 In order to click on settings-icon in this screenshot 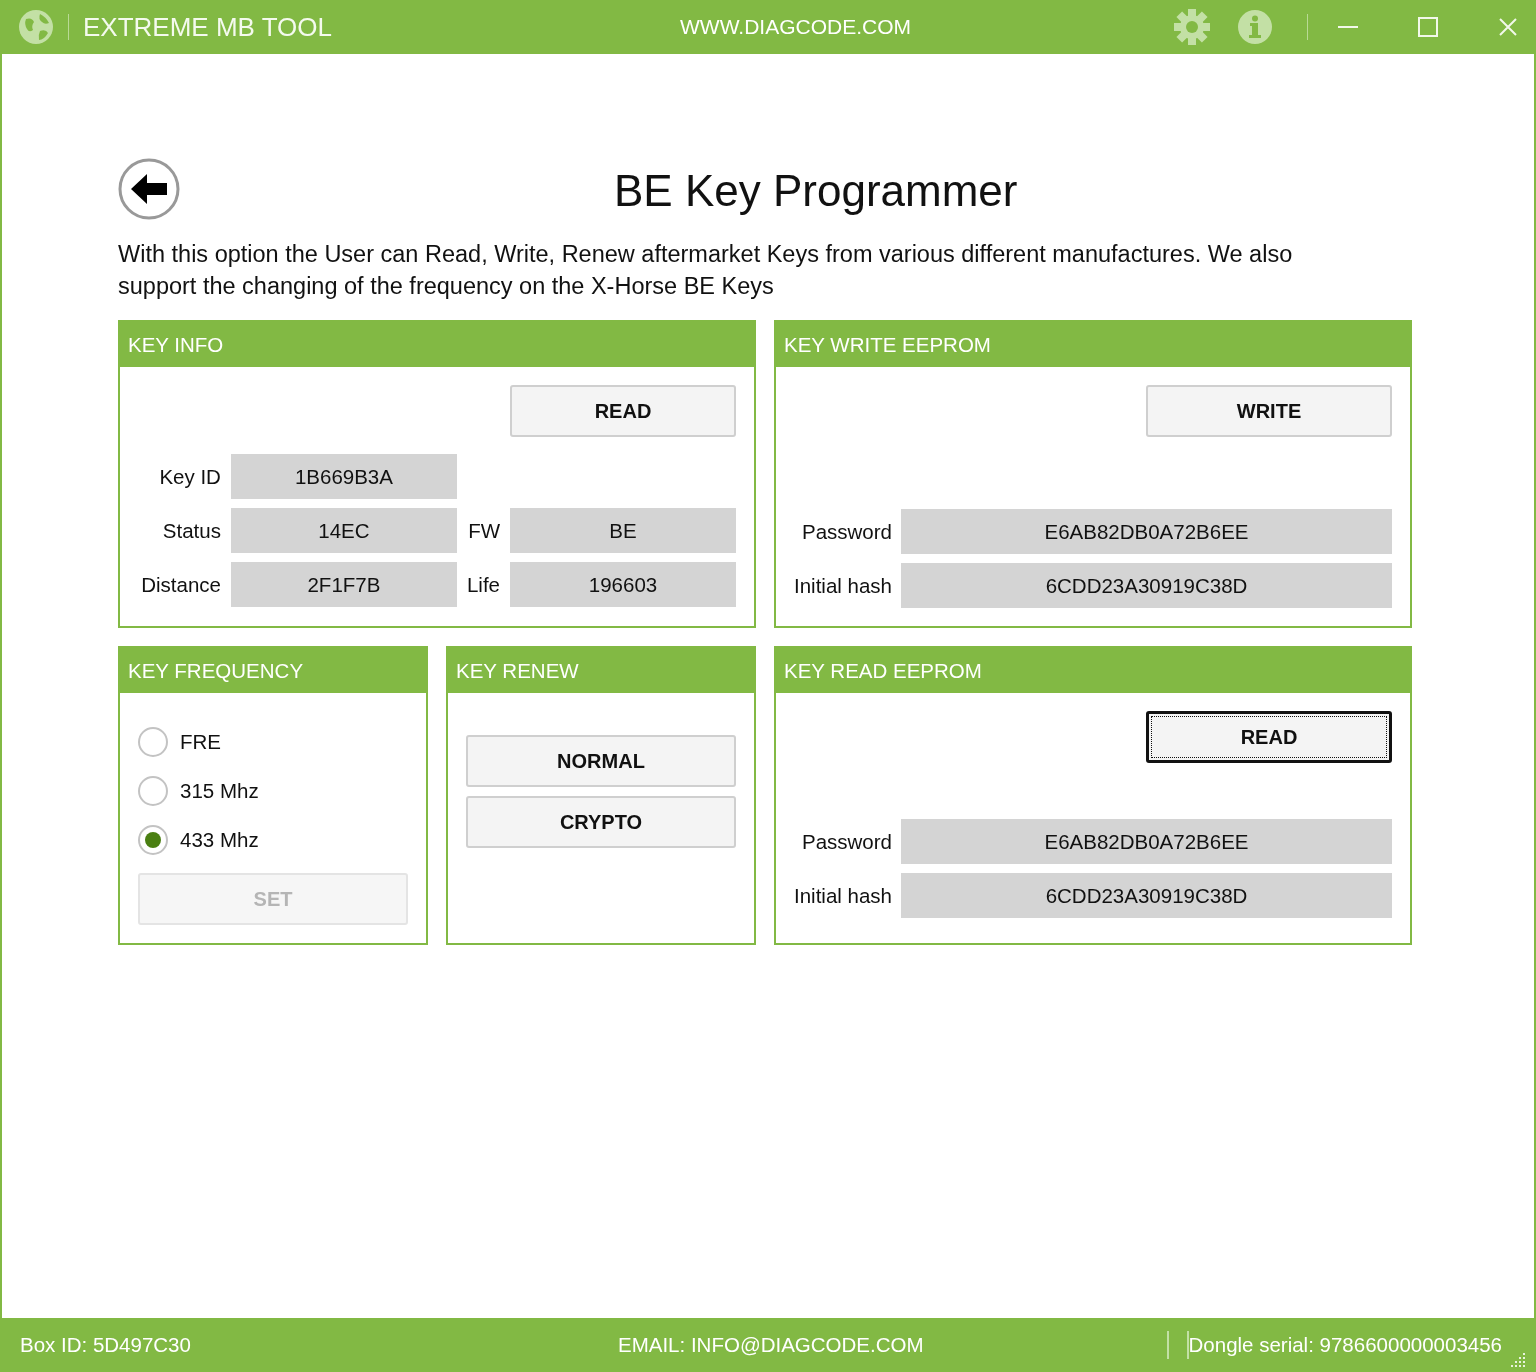, I will do `click(1192, 27)`.